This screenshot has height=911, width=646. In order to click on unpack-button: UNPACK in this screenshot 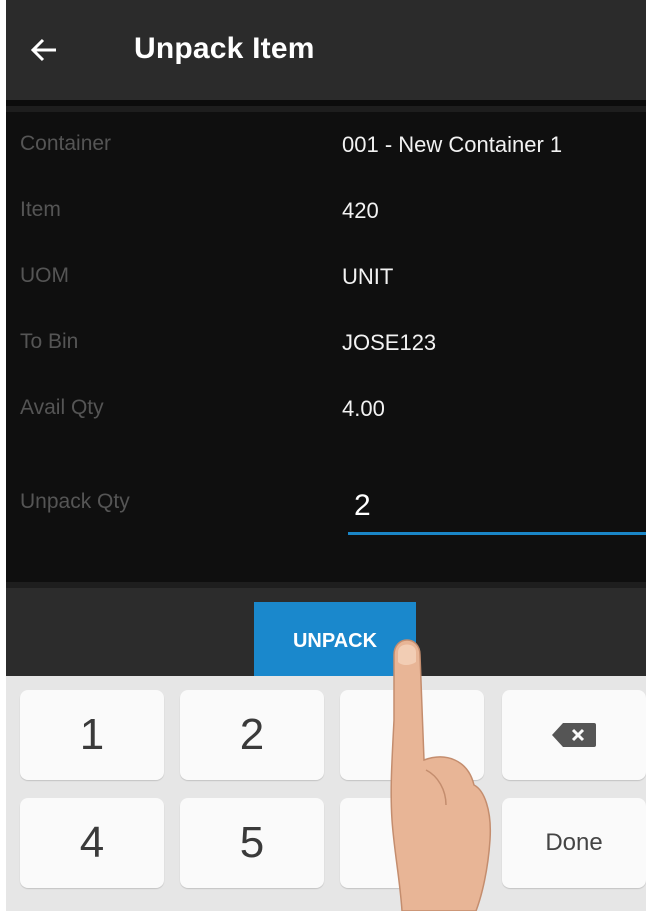, I will do `click(335, 641)`.